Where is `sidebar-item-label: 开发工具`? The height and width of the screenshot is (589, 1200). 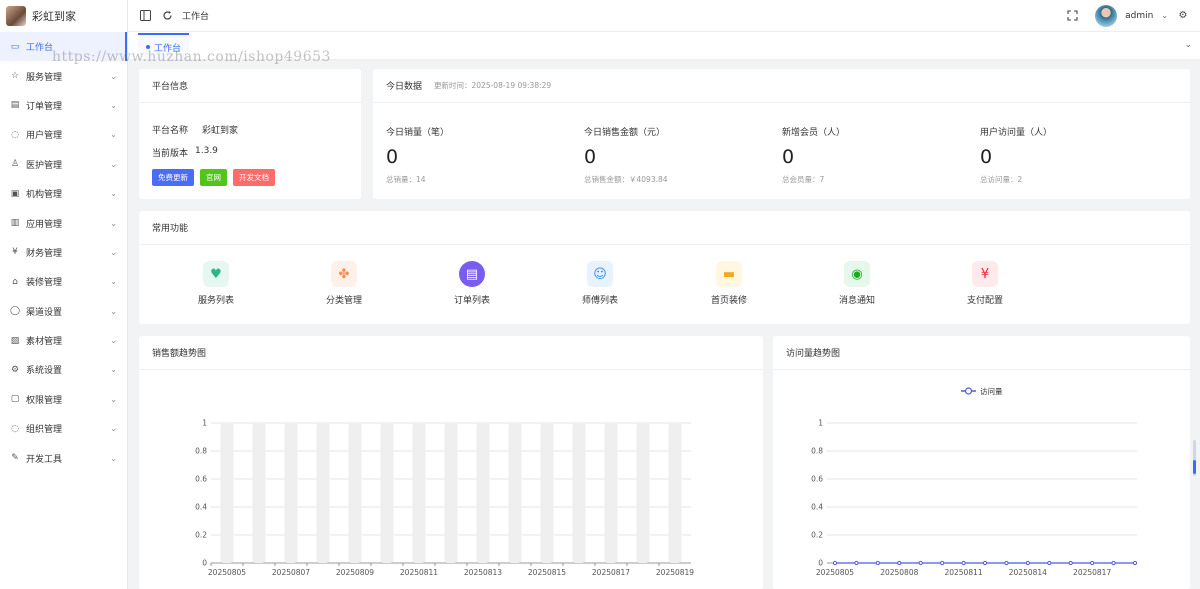 sidebar-item-label: 开发工具 is located at coordinates (44, 459).